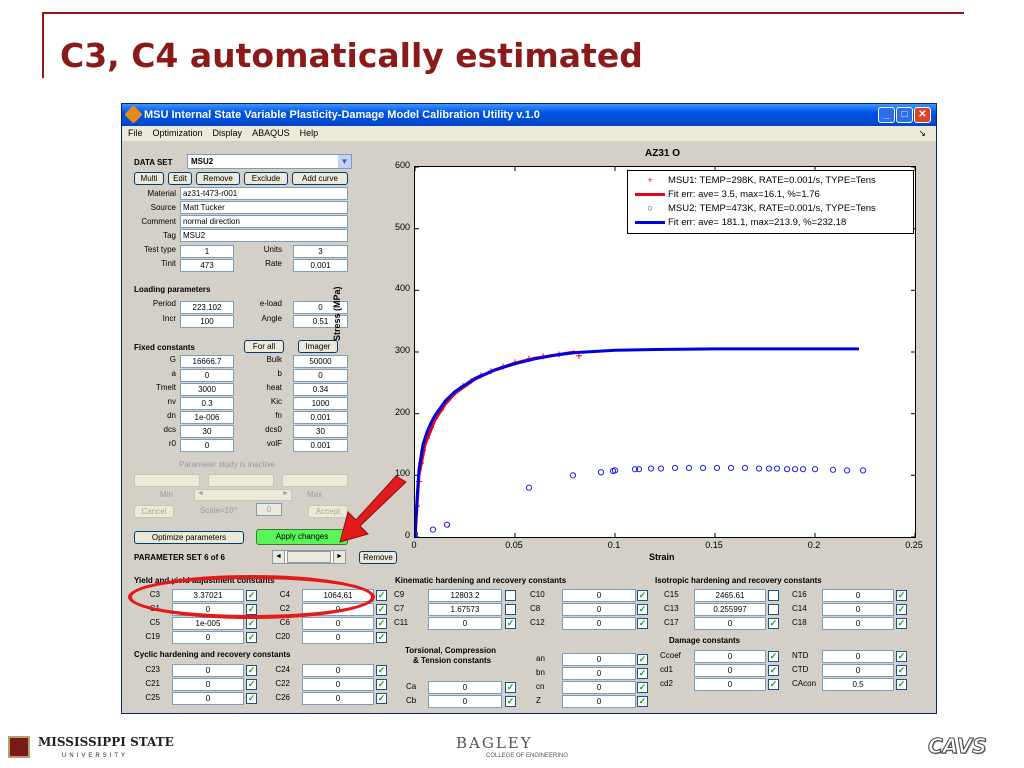 This screenshot has width=1024, height=768. I want to click on yield-checkbox2-3: ✓, so click(381, 637).